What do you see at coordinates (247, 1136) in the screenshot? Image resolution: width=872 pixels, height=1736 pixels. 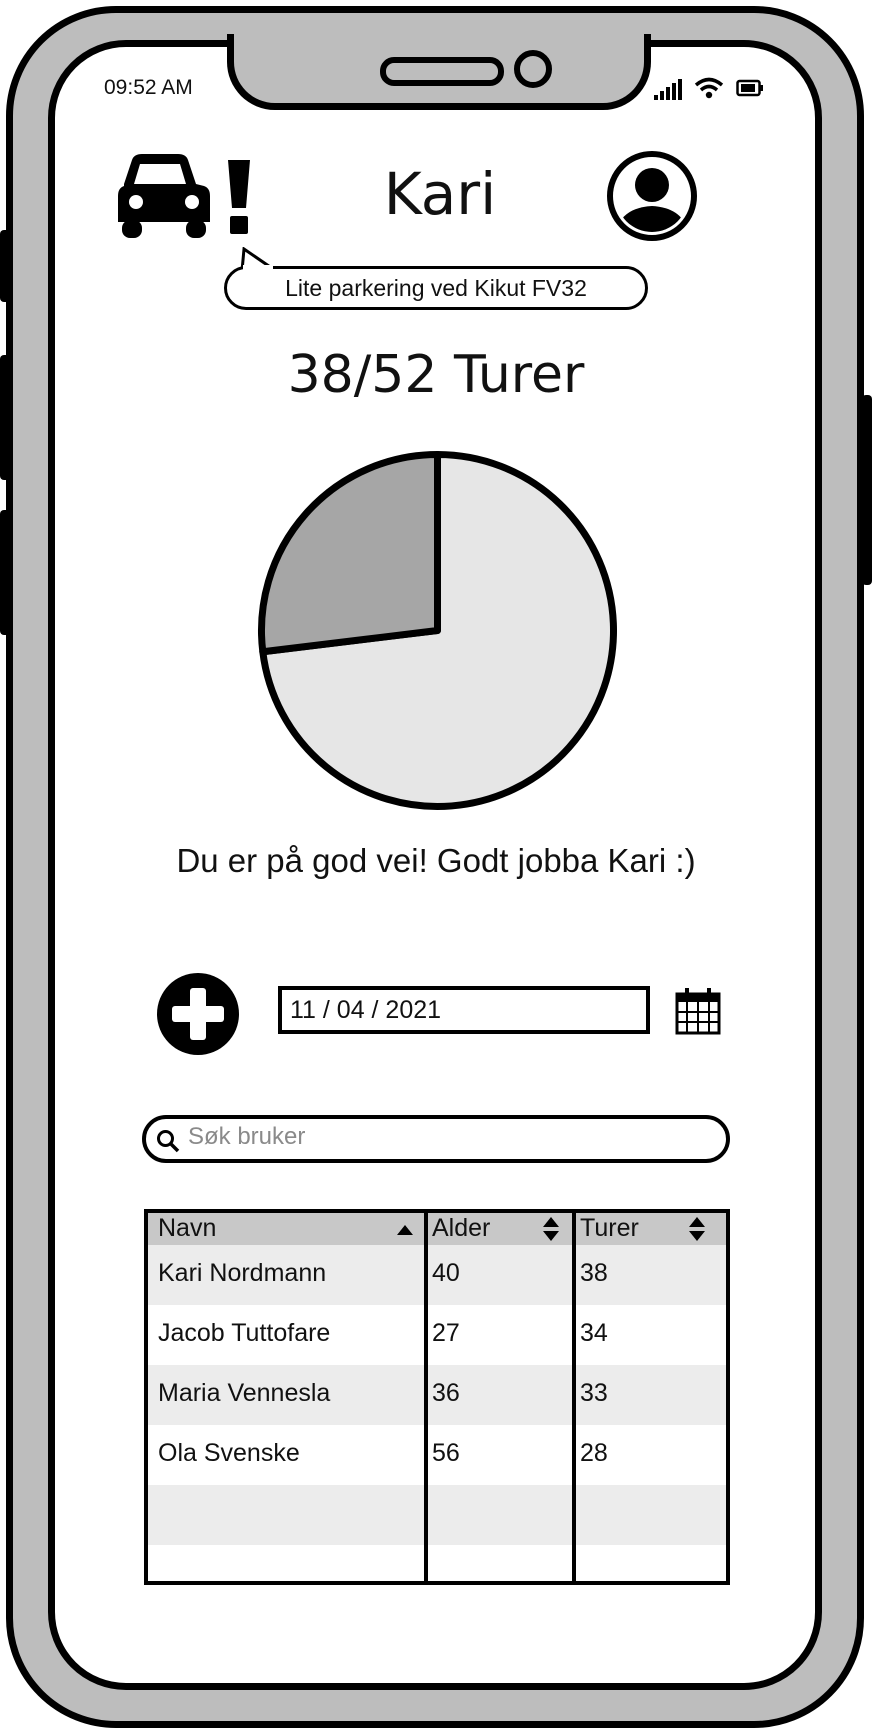 I see `search-placeholder: Søk bruker` at bounding box center [247, 1136].